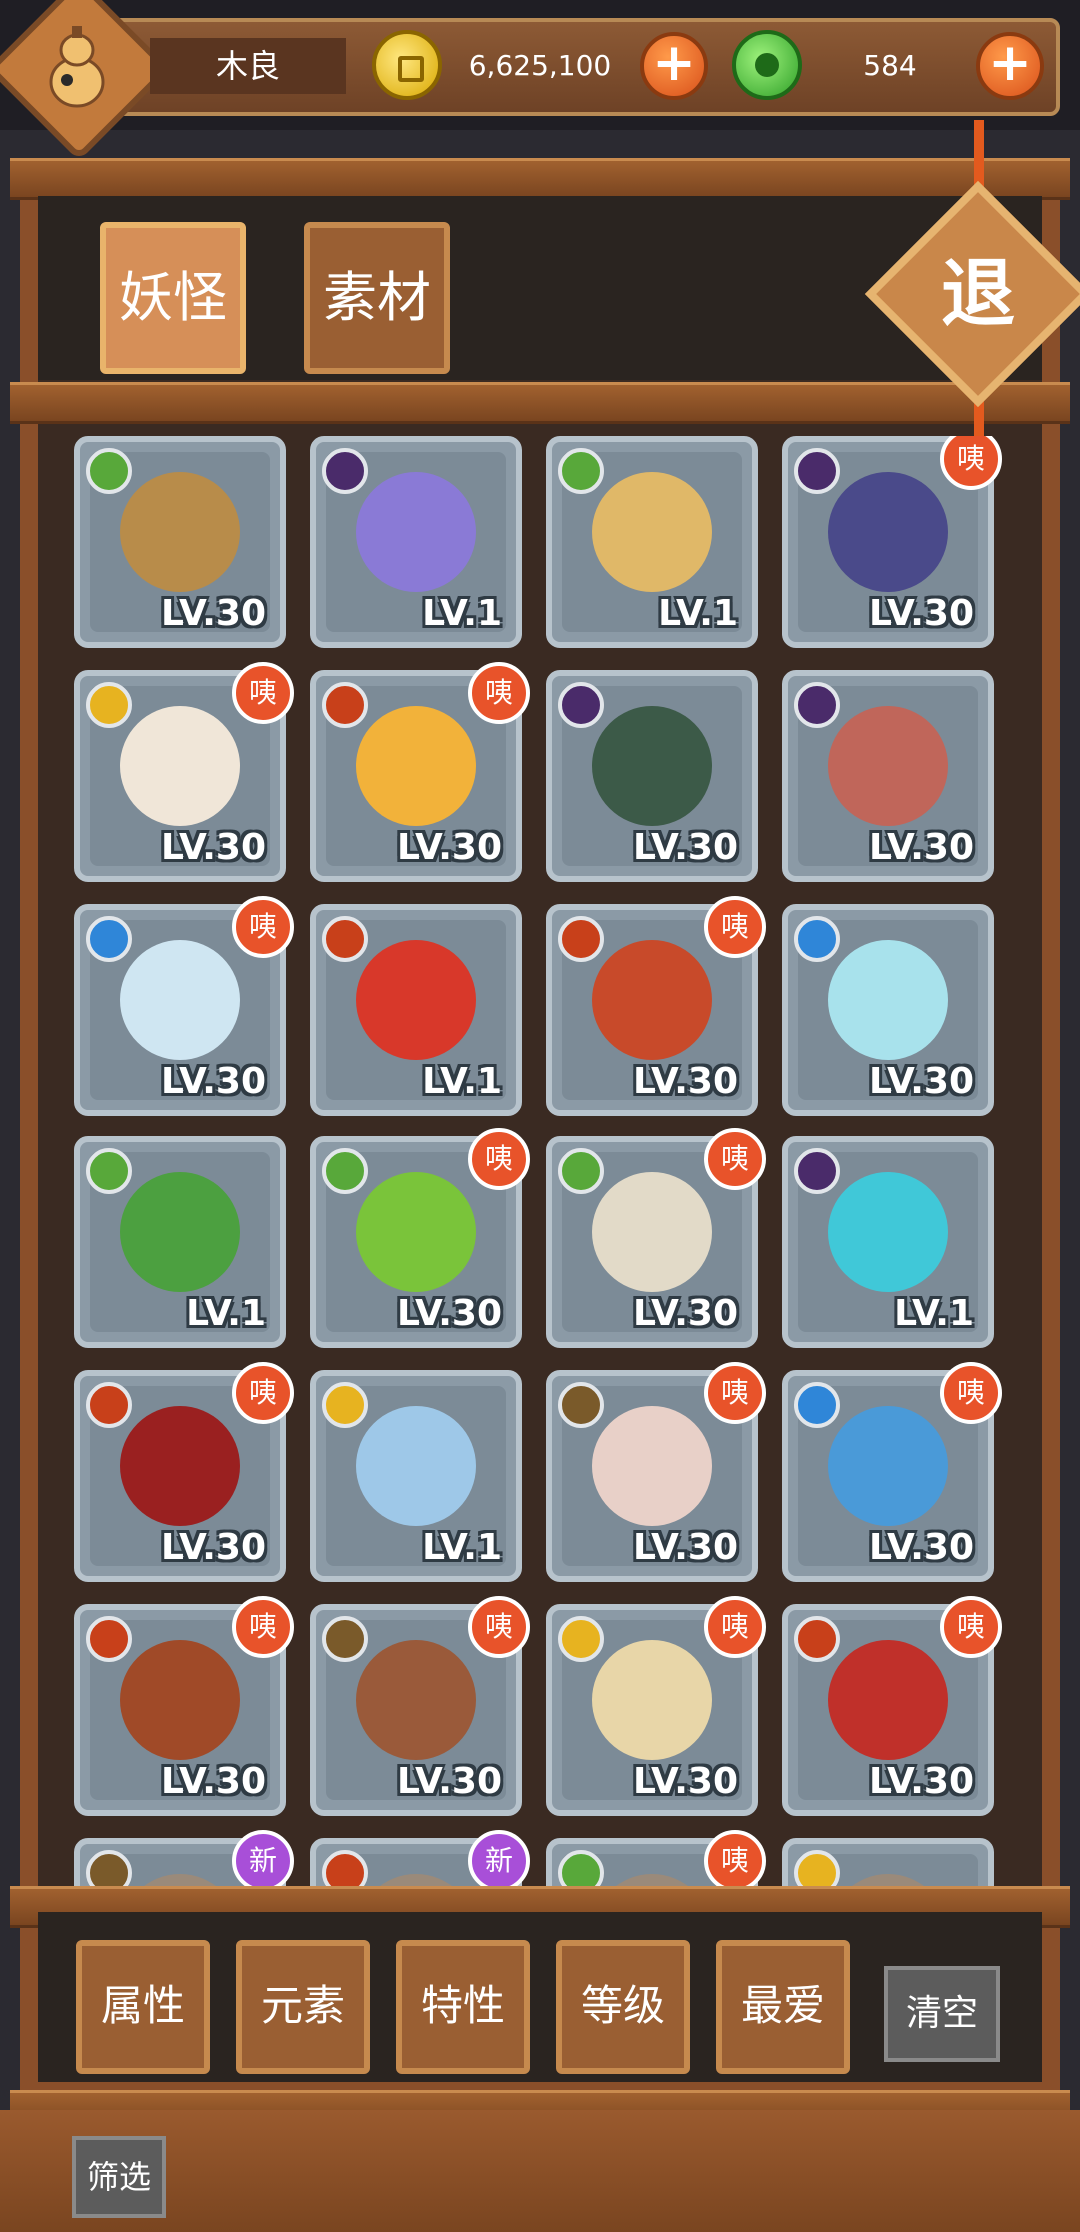 This screenshot has height=2232, width=1080. What do you see at coordinates (540, 179) in the screenshot?
I see `top-beam` at bounding box center [540, 179].